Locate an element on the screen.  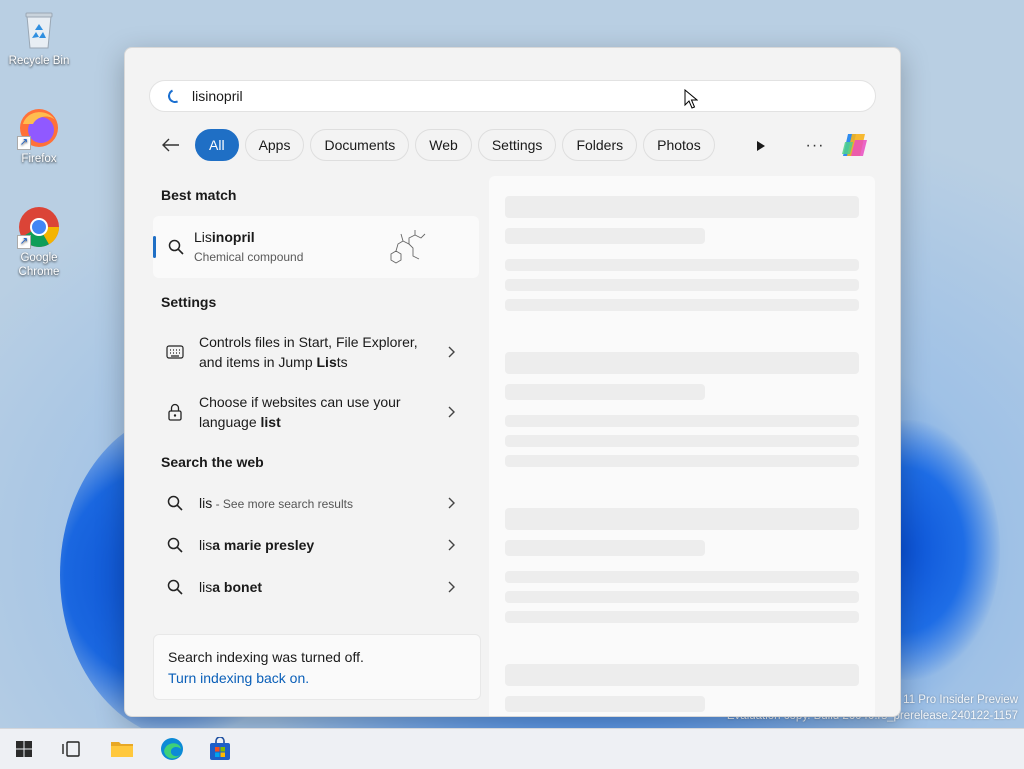
desktop-icon-label: Recycle Bin is located at coordinates (39, 61).